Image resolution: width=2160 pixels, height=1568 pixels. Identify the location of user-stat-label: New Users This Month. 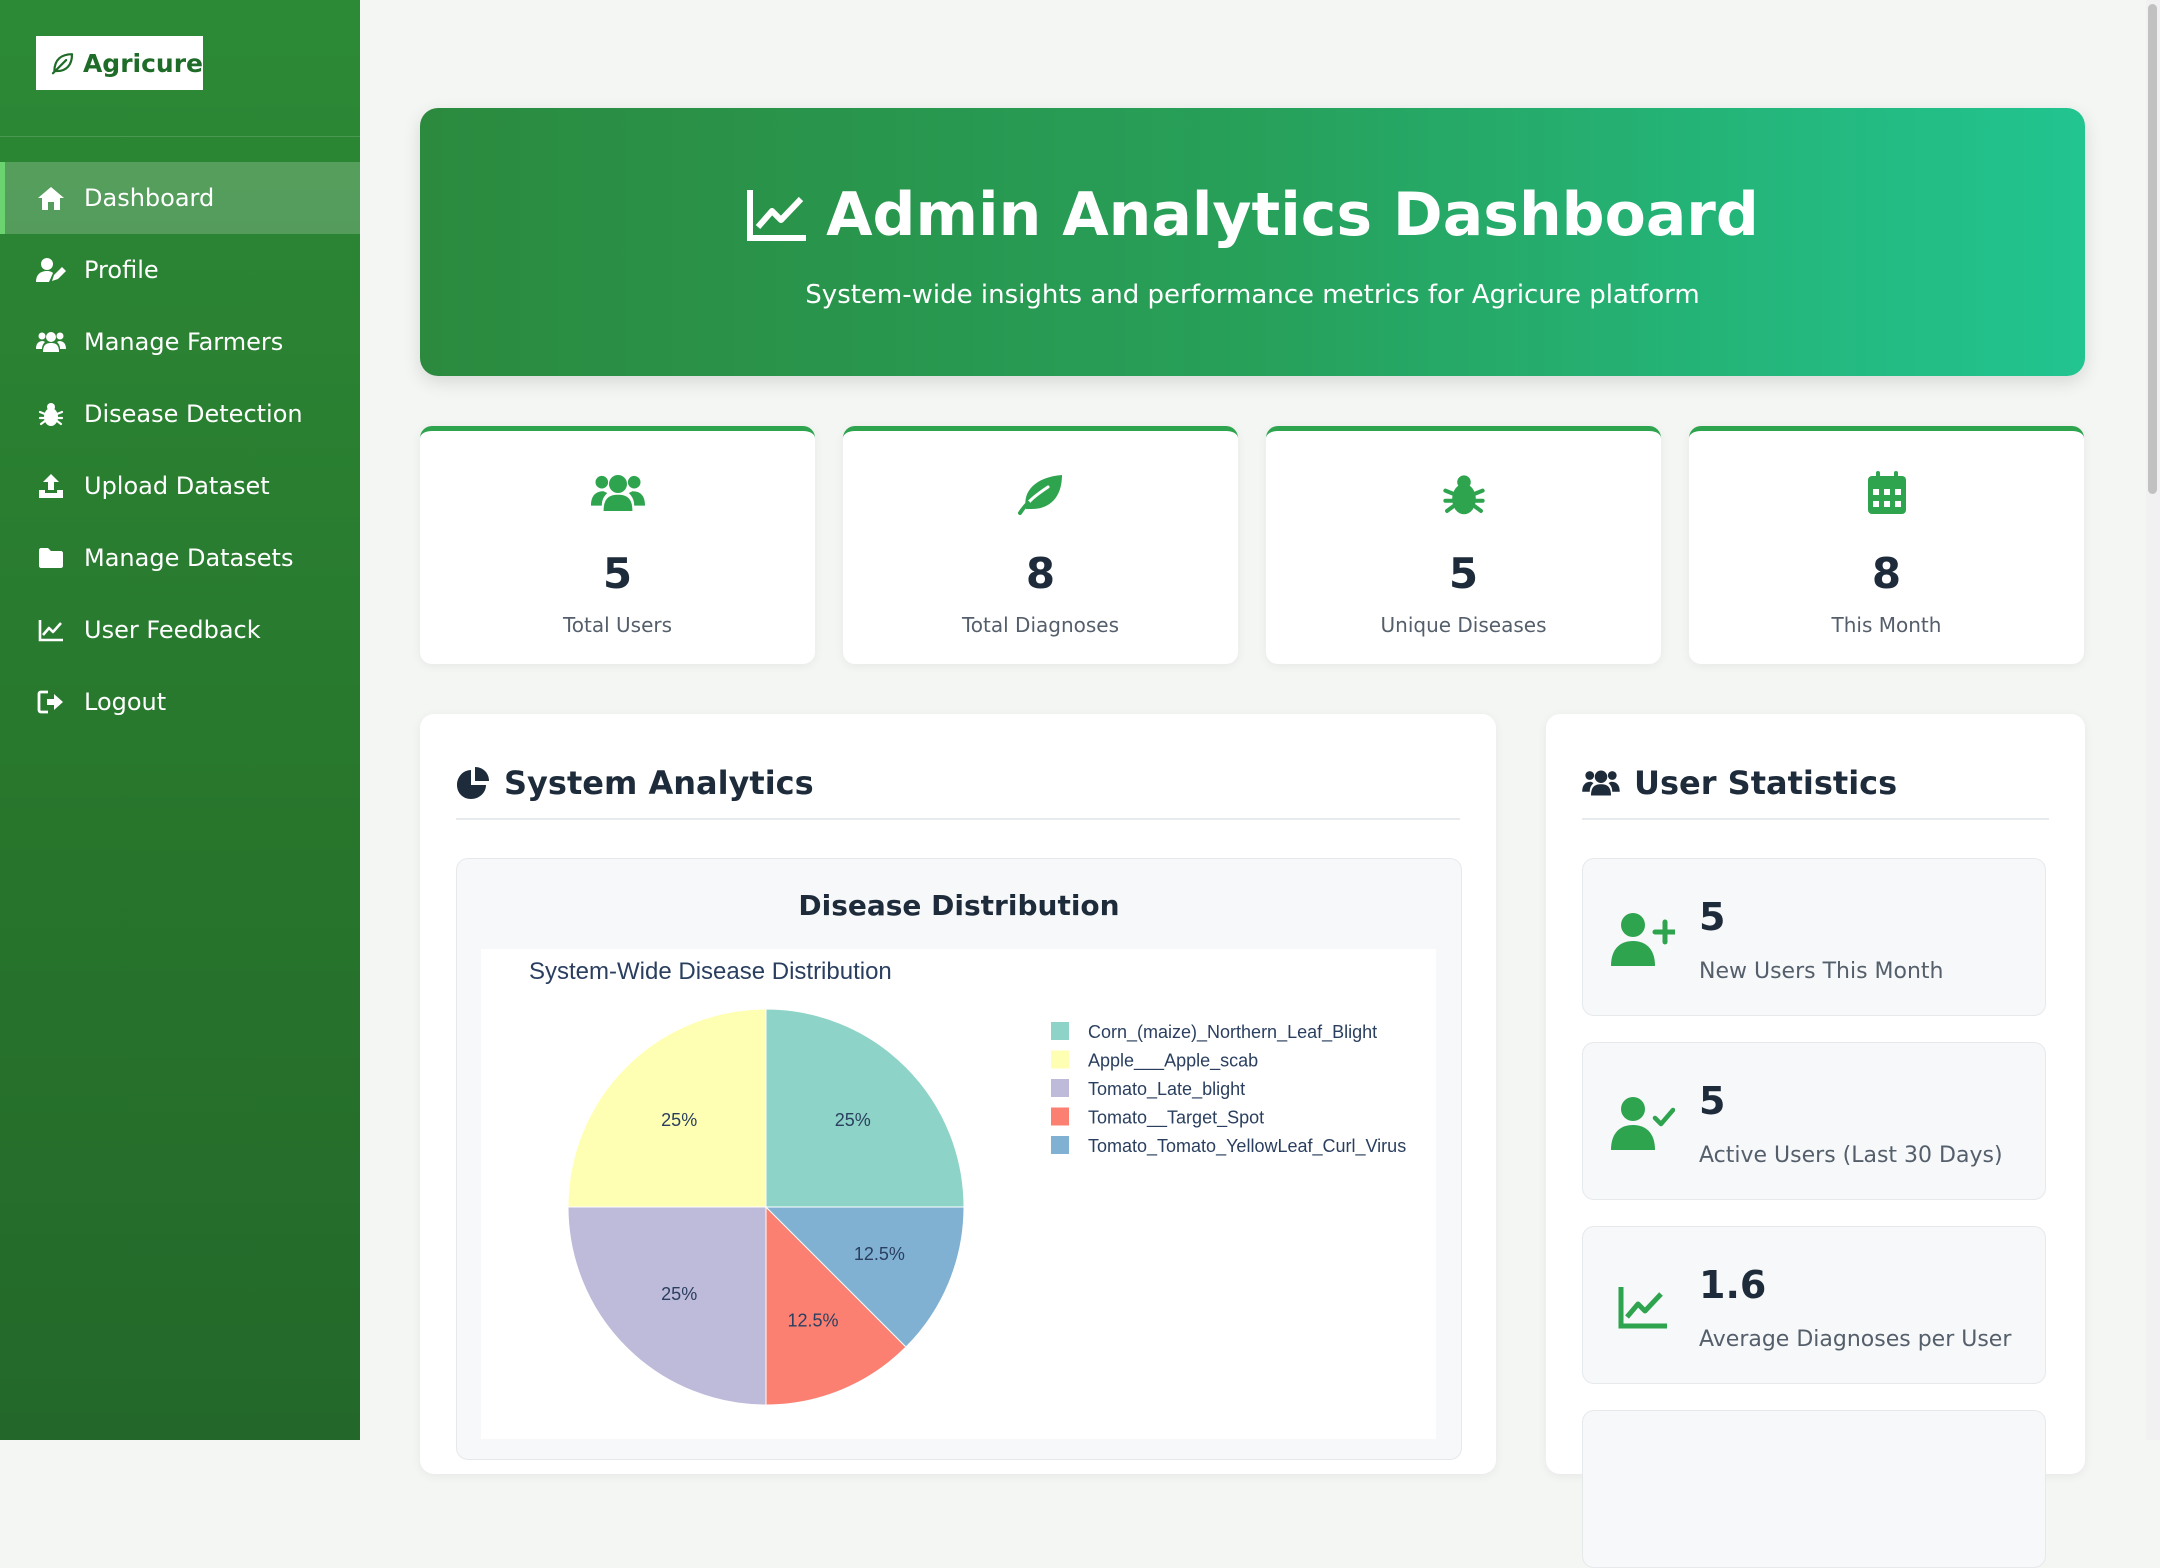
(1821, 971).